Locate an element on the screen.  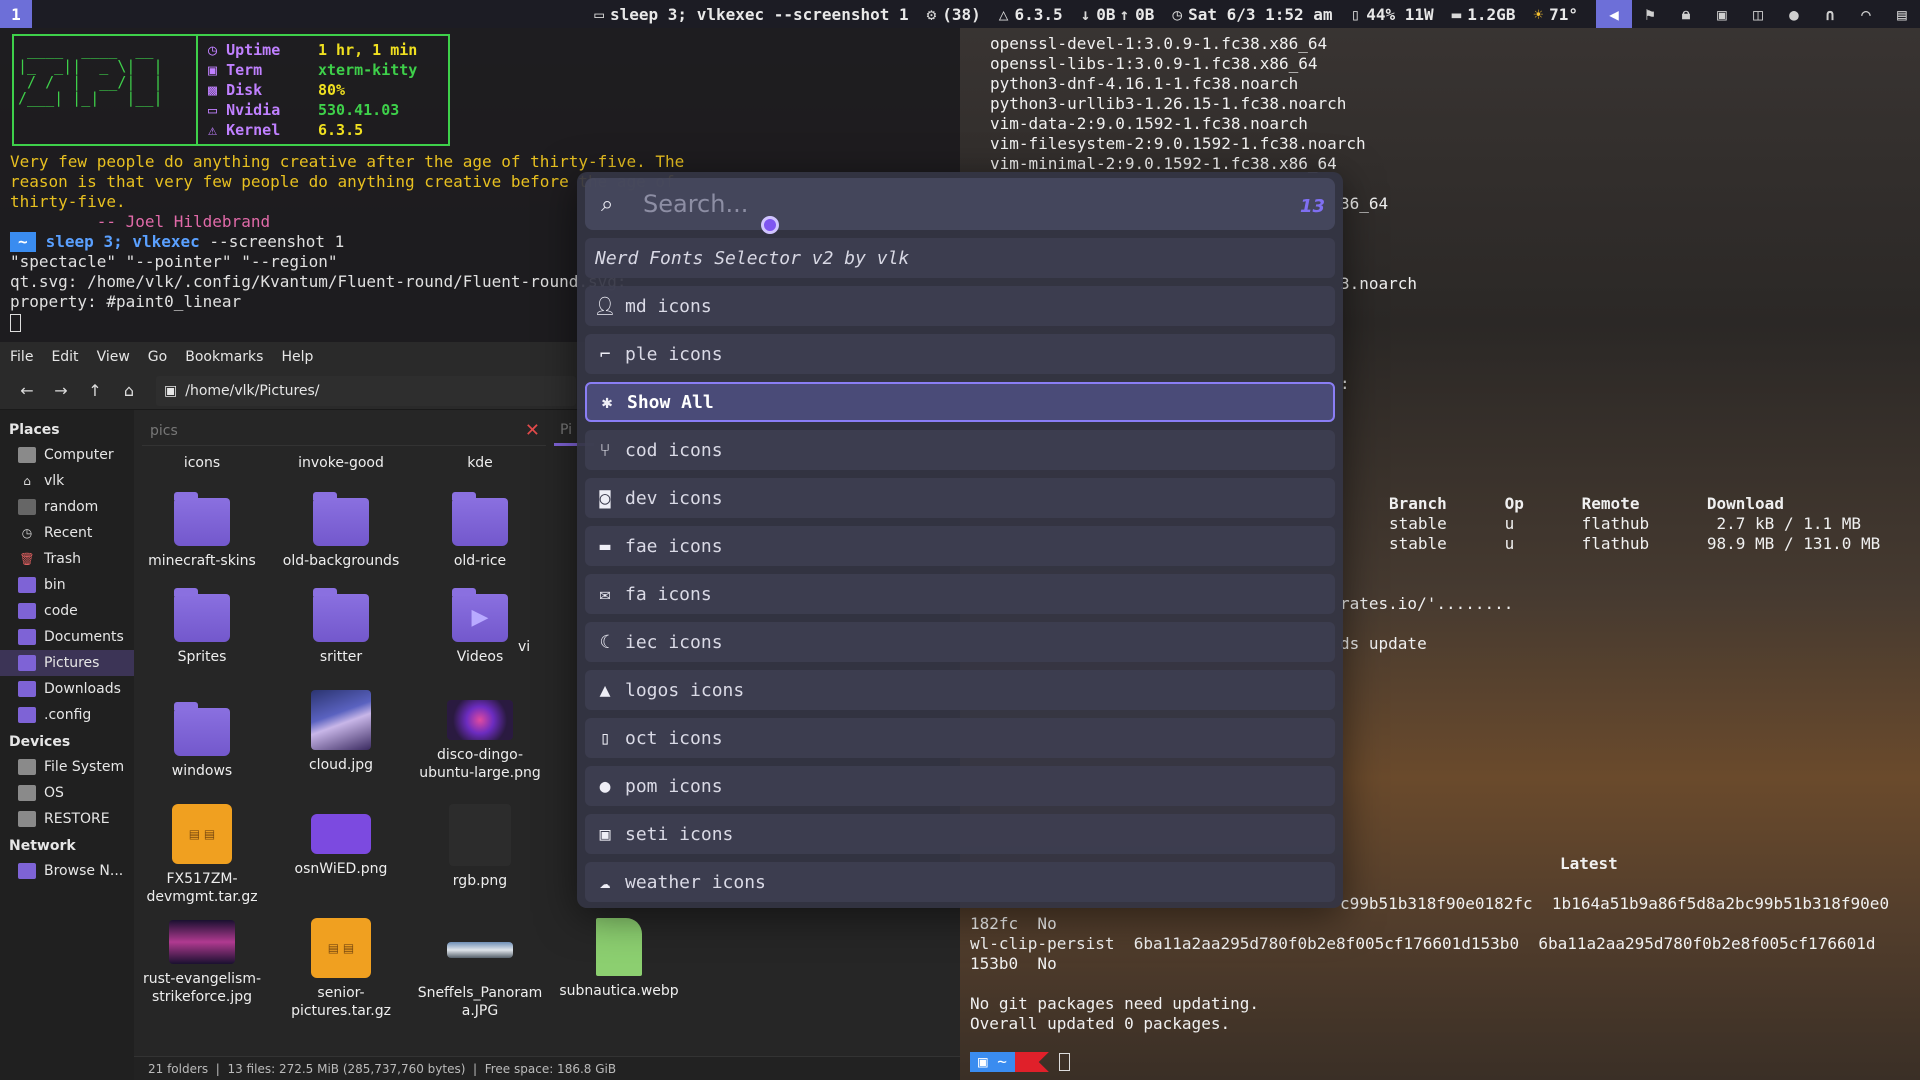
file-item-senior-pictures: senior-pictures.tar.gz is located at coordinates (341, 969).